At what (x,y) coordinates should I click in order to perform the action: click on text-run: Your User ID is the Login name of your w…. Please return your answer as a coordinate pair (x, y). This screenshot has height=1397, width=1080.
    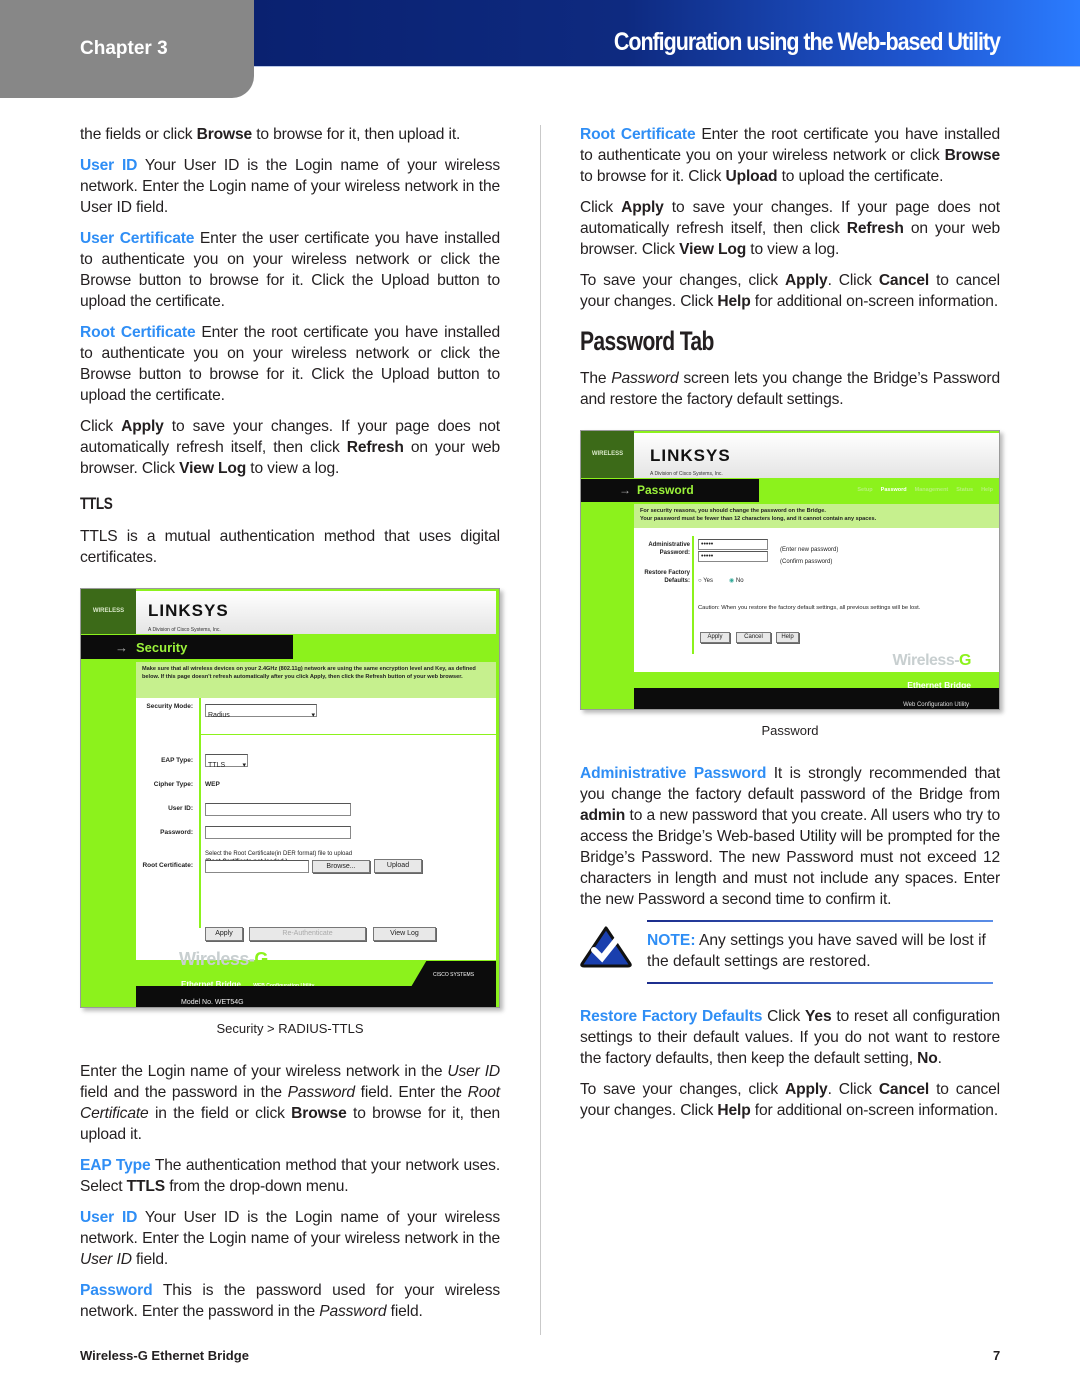
    Looking at the image, I should click on (290, 1228).